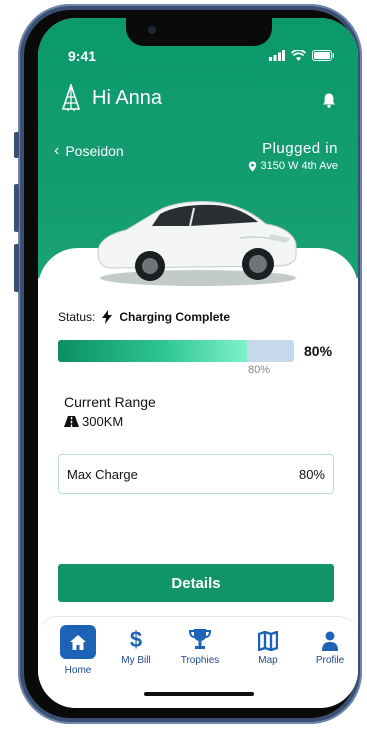 This screenshot has height=729, width=367. What do you see at coordinates (330, 641) in the screenshot?
I see `person-icon` at bounding box center [330, 641].